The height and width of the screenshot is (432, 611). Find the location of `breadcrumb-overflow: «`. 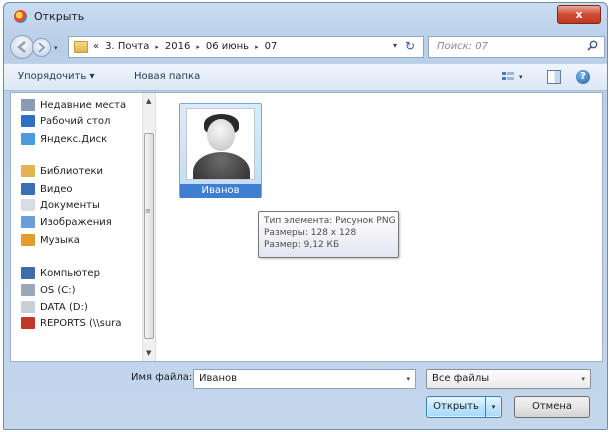

breadcrumb-overflow: « is located at coordinates (96, 46).